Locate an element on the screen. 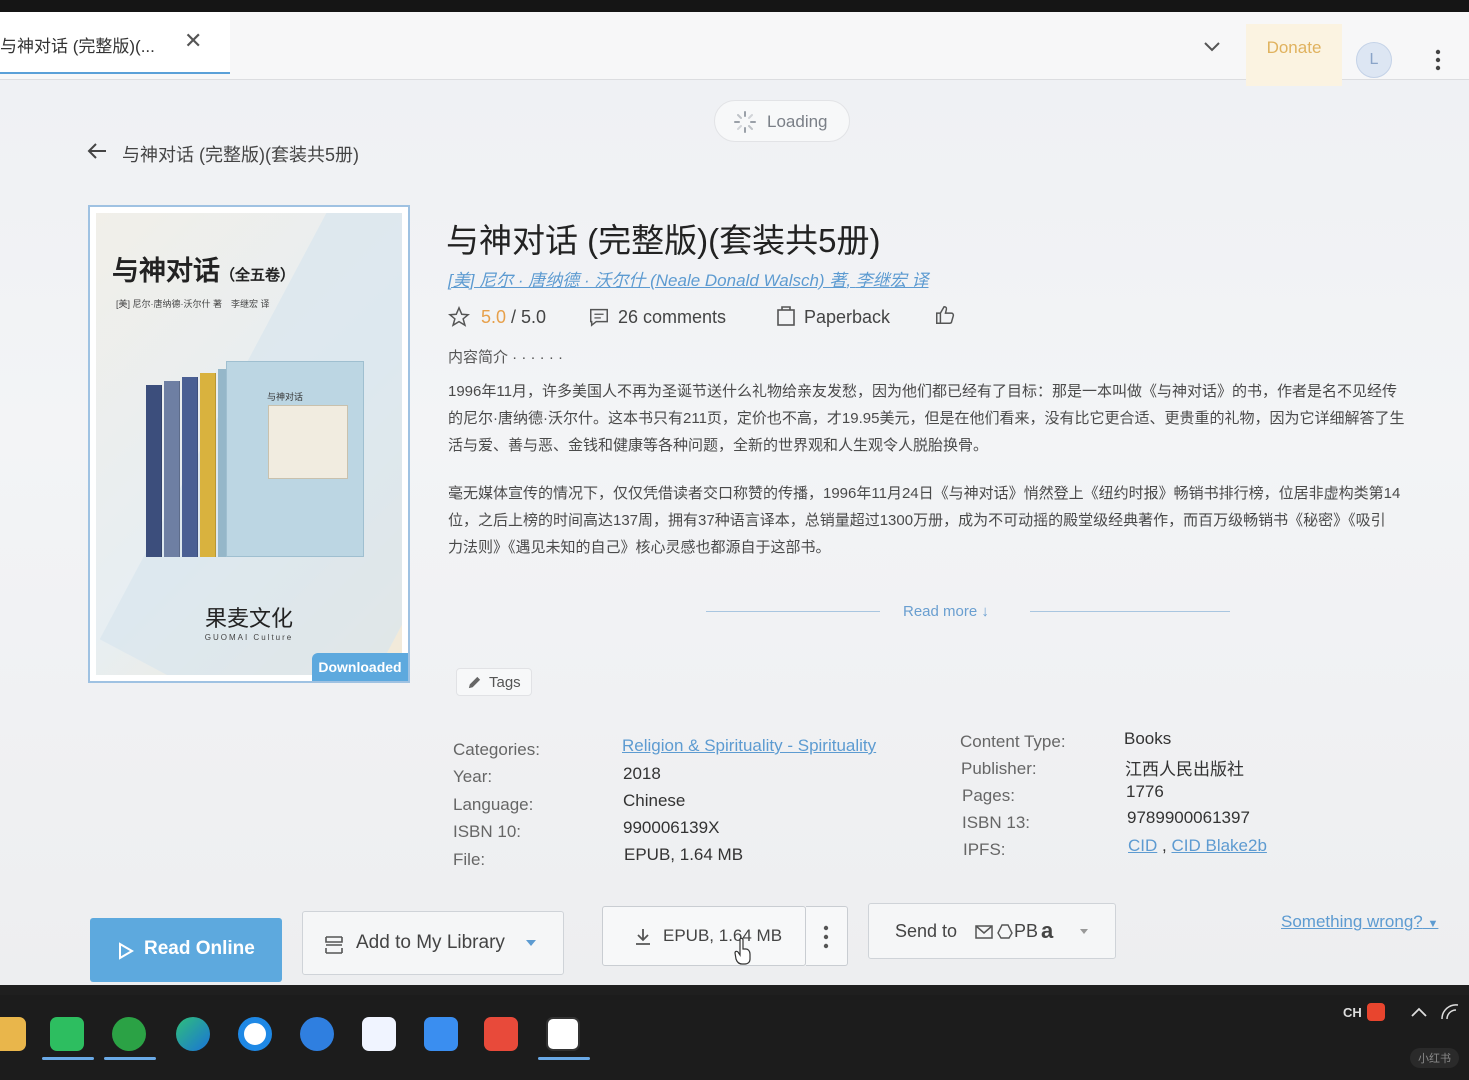 The width and height of the screenshot is (1469, 1080). taskbar: CH is located at coordinates (734, 1032).